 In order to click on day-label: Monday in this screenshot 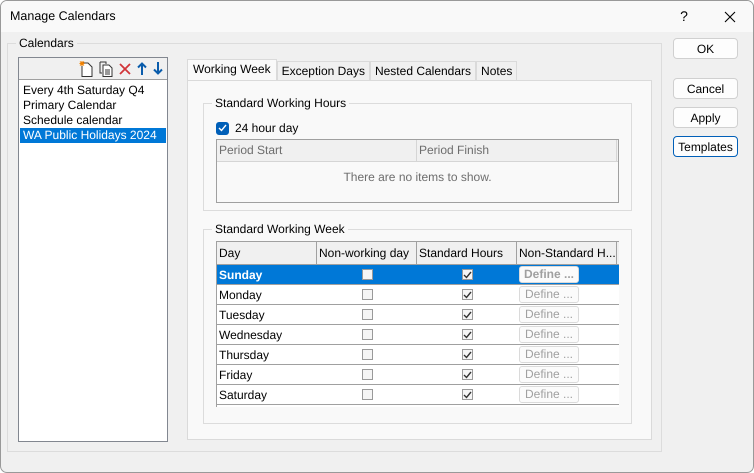, I will do `click(240, 295)`.